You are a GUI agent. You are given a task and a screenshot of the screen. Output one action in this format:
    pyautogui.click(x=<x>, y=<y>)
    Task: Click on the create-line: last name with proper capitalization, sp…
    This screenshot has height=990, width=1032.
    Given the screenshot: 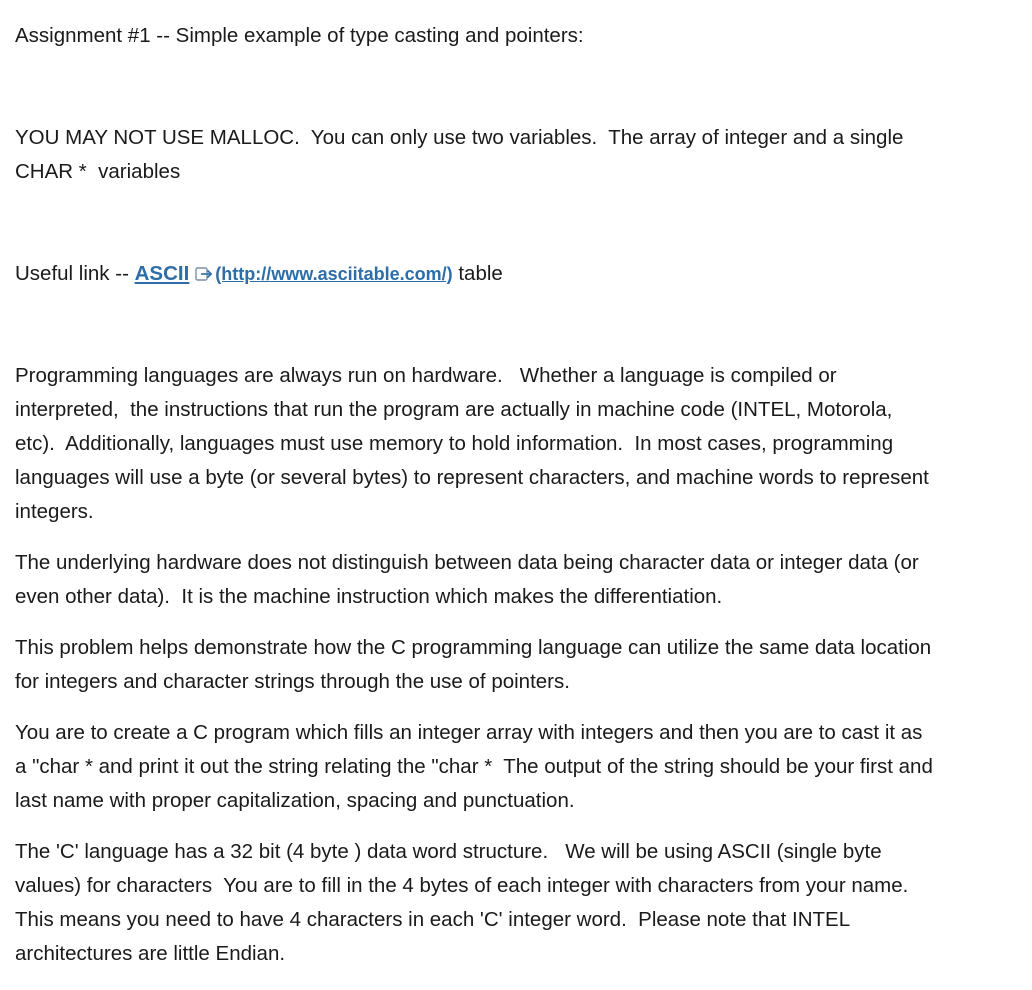 What is the action you would take?
    pyautogui.click(x=295, y=800)
    